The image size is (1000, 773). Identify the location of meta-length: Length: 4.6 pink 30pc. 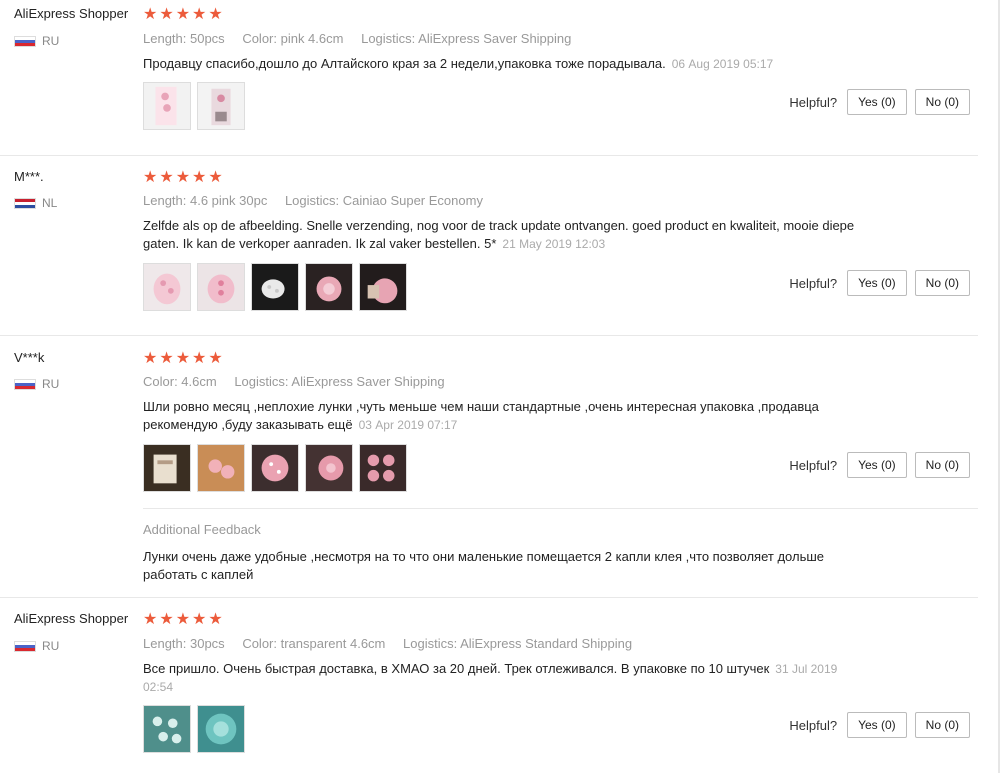
(205, 200).